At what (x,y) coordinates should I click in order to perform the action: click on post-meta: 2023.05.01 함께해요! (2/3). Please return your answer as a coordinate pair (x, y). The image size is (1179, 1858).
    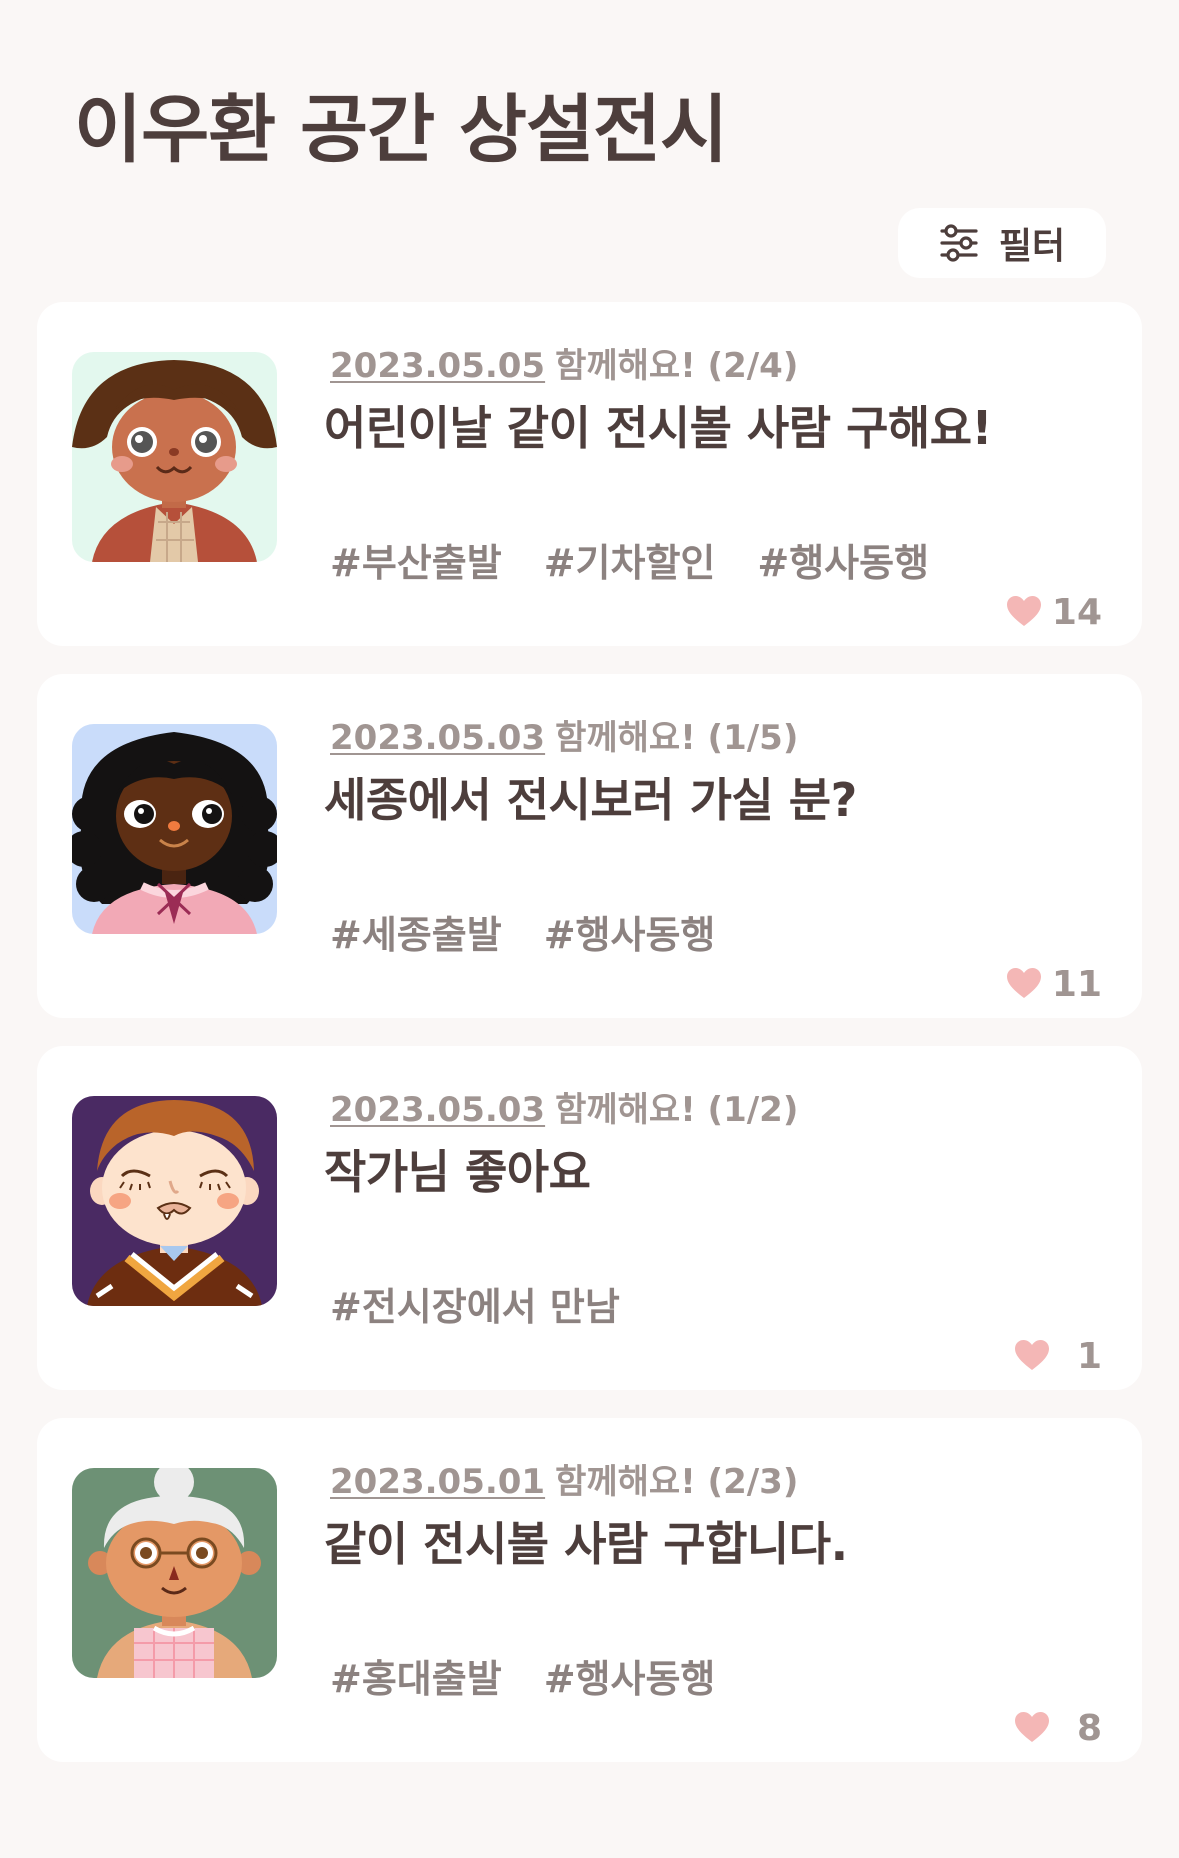
    Looking at the image, I should click on (564, 1478).